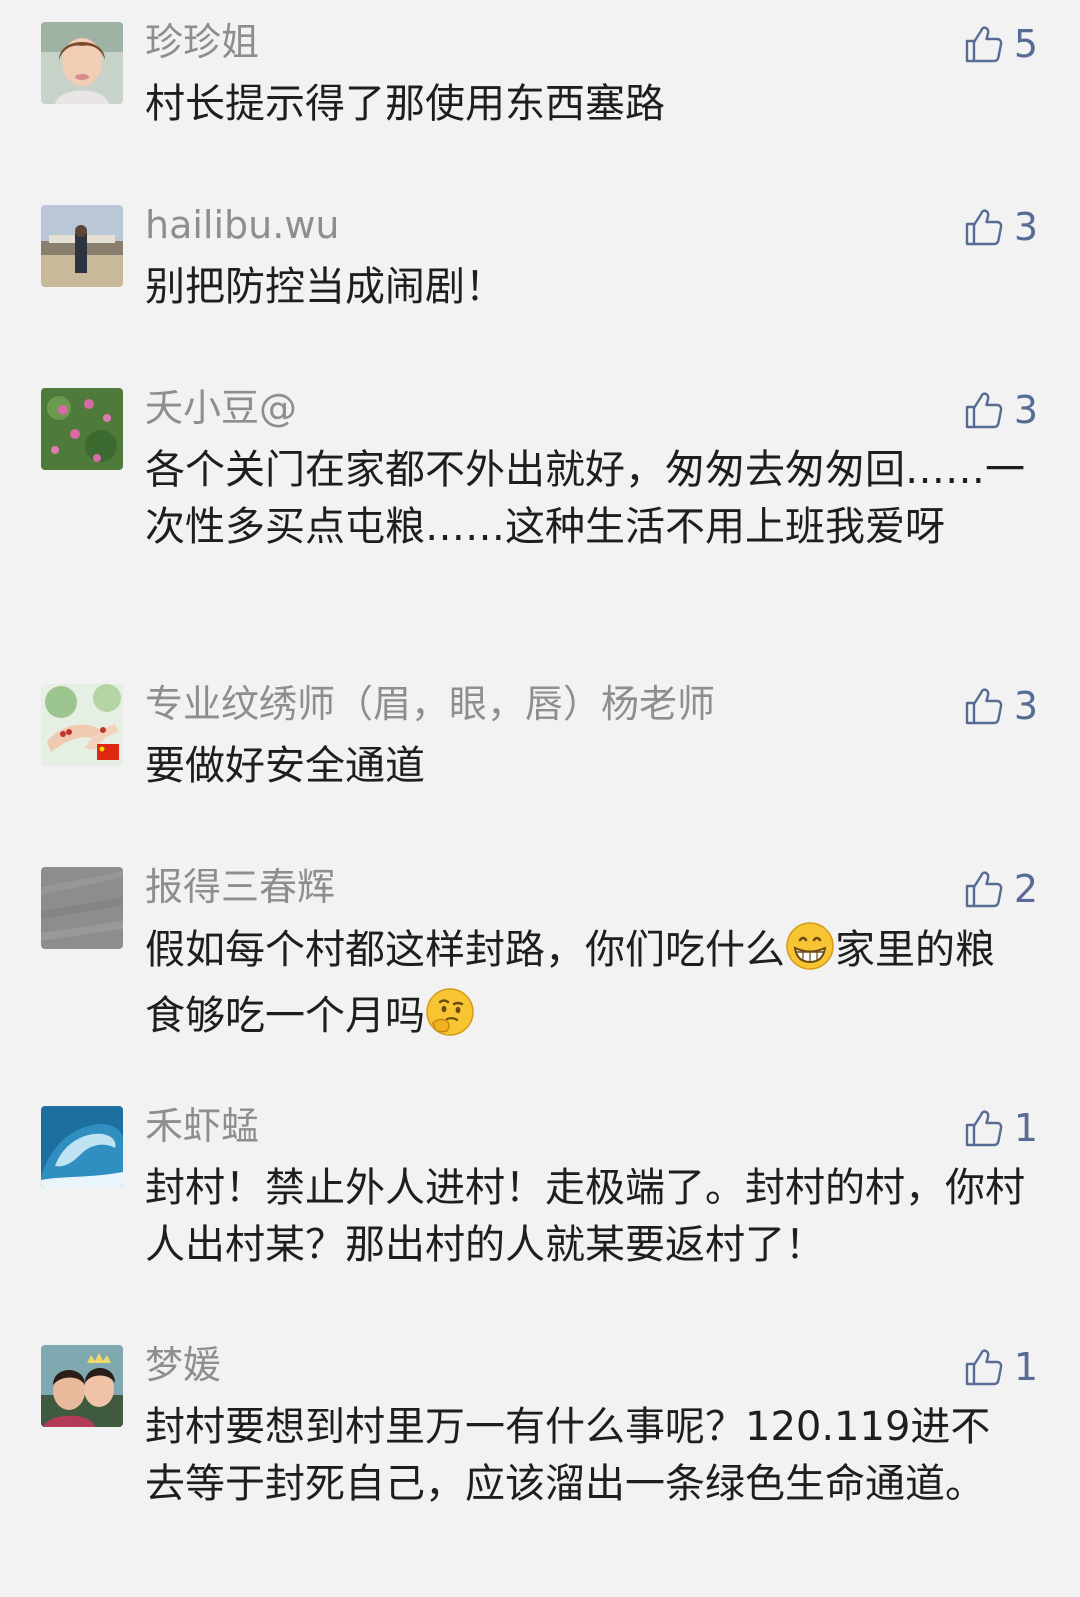 This screenshot has height=1597, width=1080. What do you see at coordinates (430, 704) in the screenshot?
I see `comment-author: 专业纹绣师（眉，眼，唇）杨老师` at bounding box center [430, 704].